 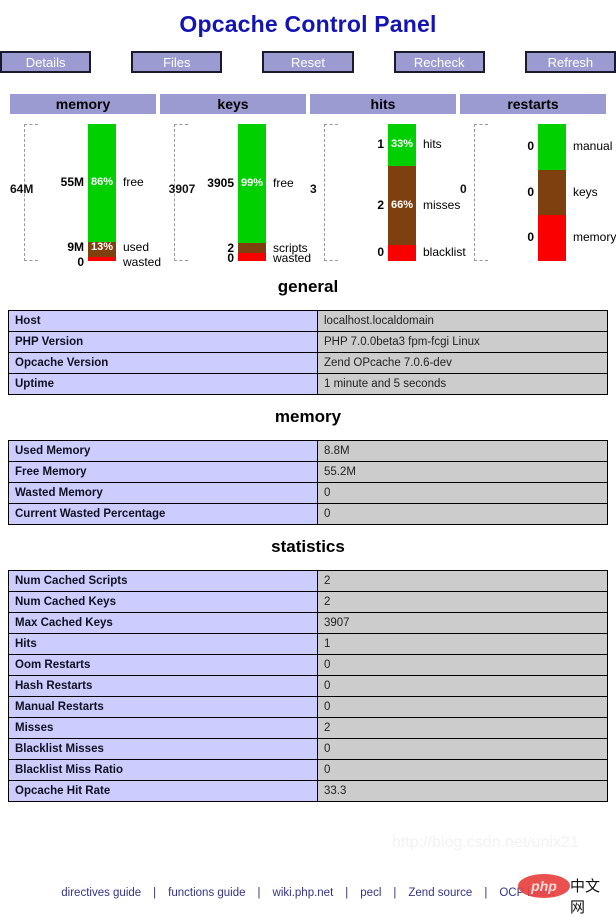 I want to click on gauge-body: 3907 3905 99% free 2 scripts 0 wasted, so click(x=235, y=192).